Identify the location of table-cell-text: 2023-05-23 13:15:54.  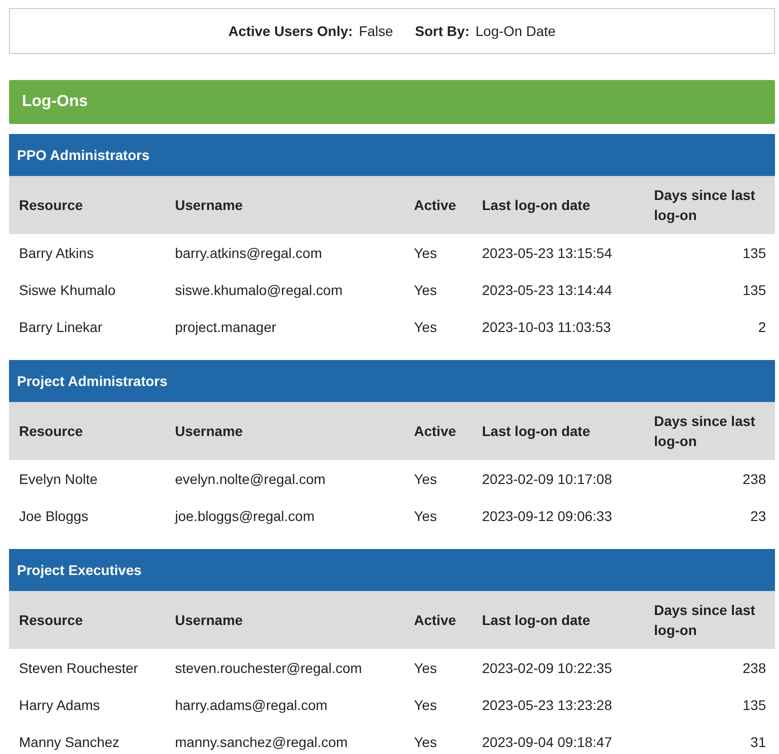
(547, 252).